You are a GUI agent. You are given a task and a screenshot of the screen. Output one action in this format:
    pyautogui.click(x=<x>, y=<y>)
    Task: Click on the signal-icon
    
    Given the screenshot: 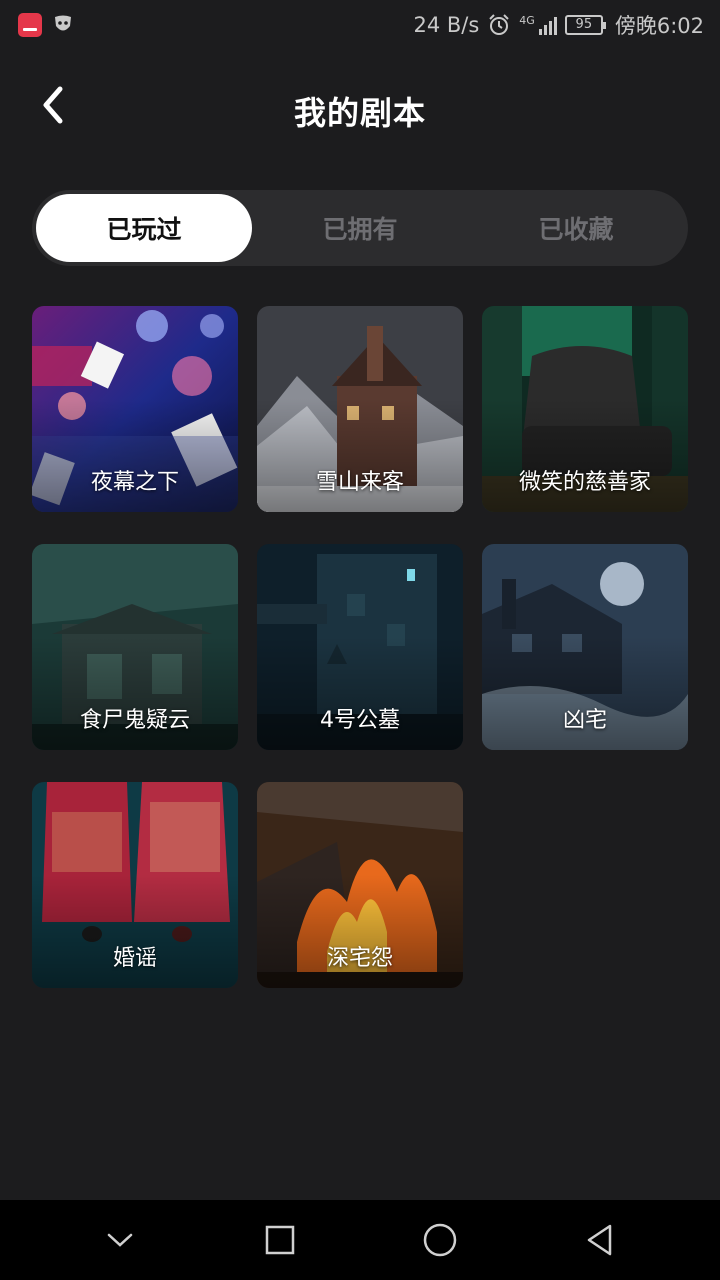 What is the action you would take?
    pyautogui.click(x=547, y=25)
    